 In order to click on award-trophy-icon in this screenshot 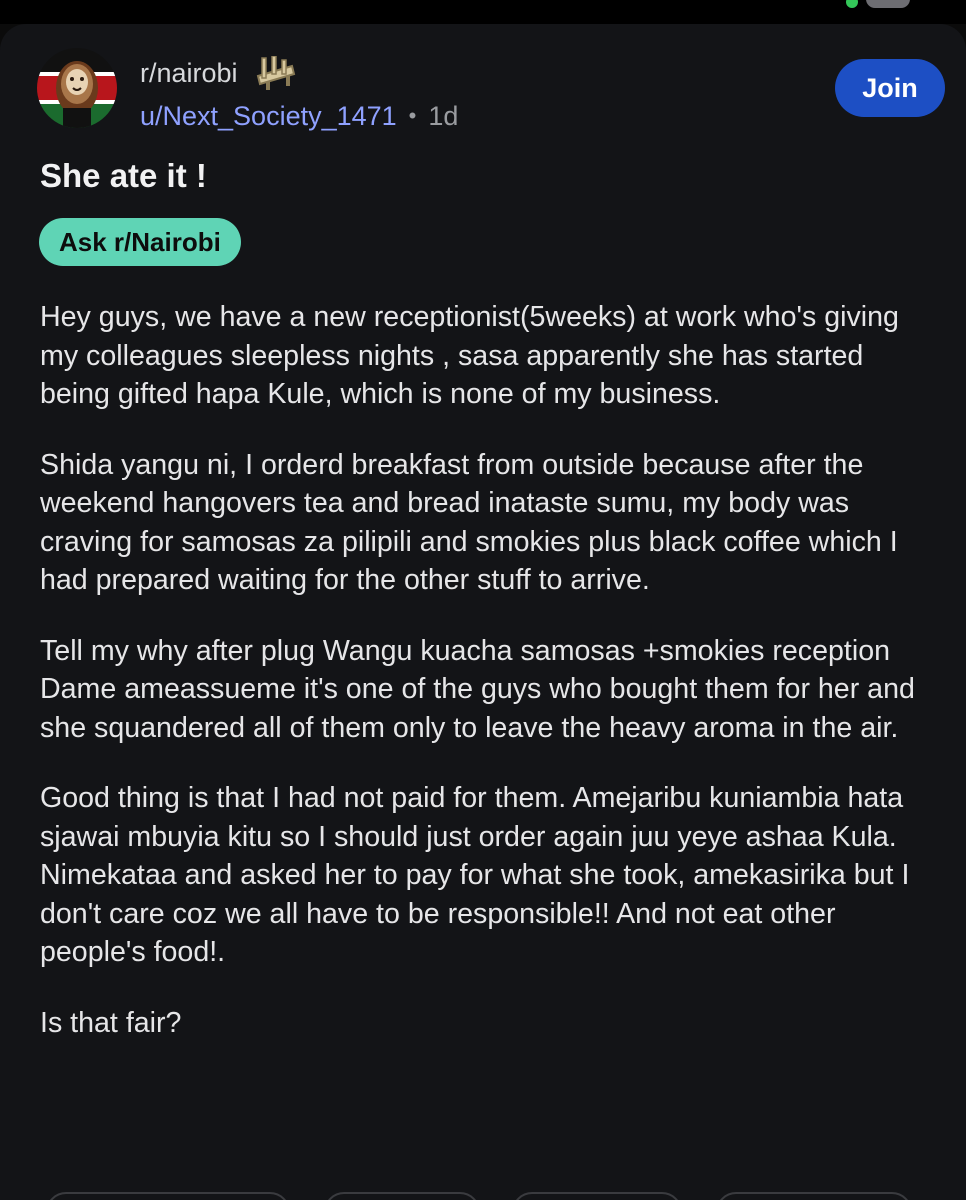, I will do `click(275, 73)`.